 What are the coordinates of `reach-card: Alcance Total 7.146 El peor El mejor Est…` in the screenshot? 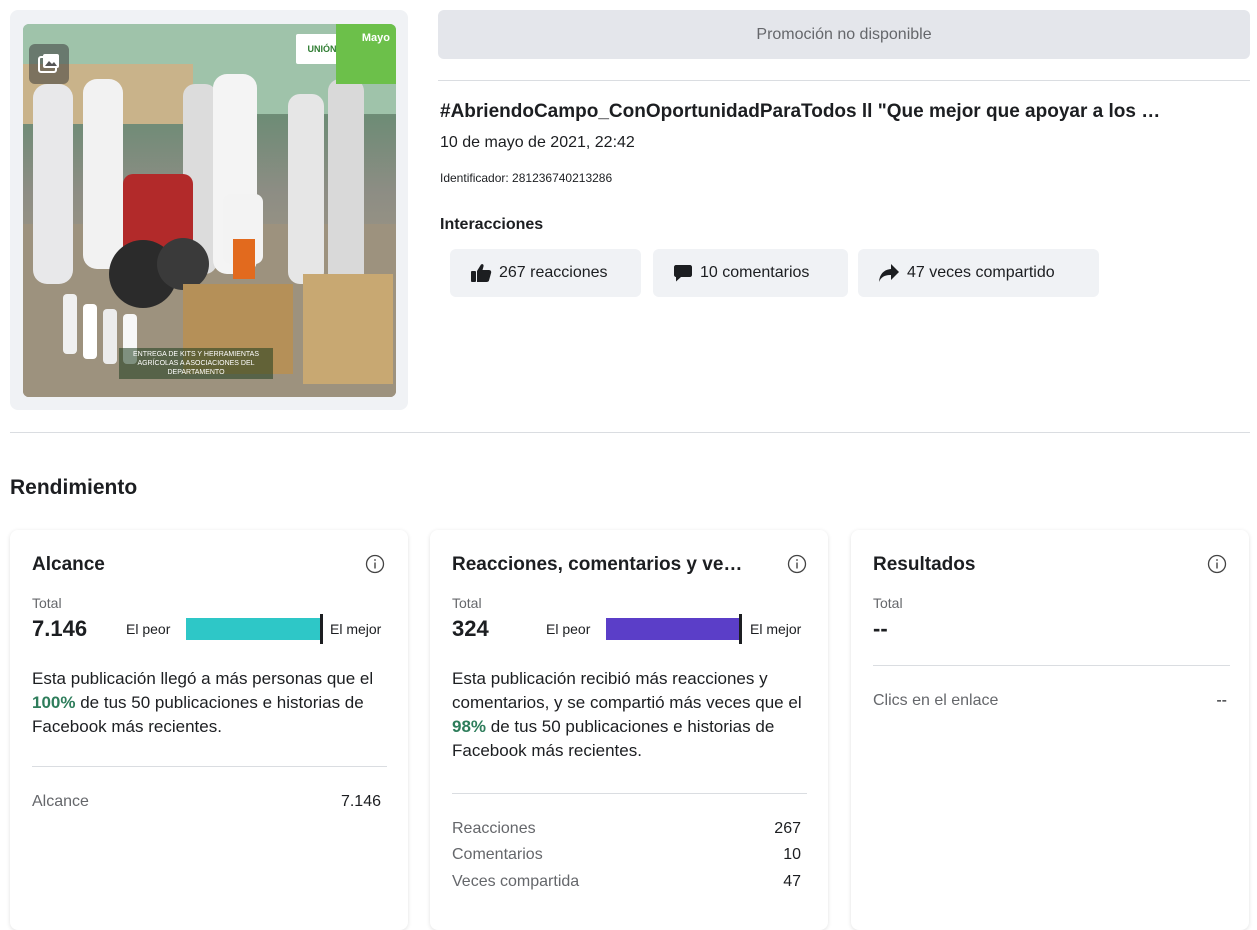 It's located at (209, 730).